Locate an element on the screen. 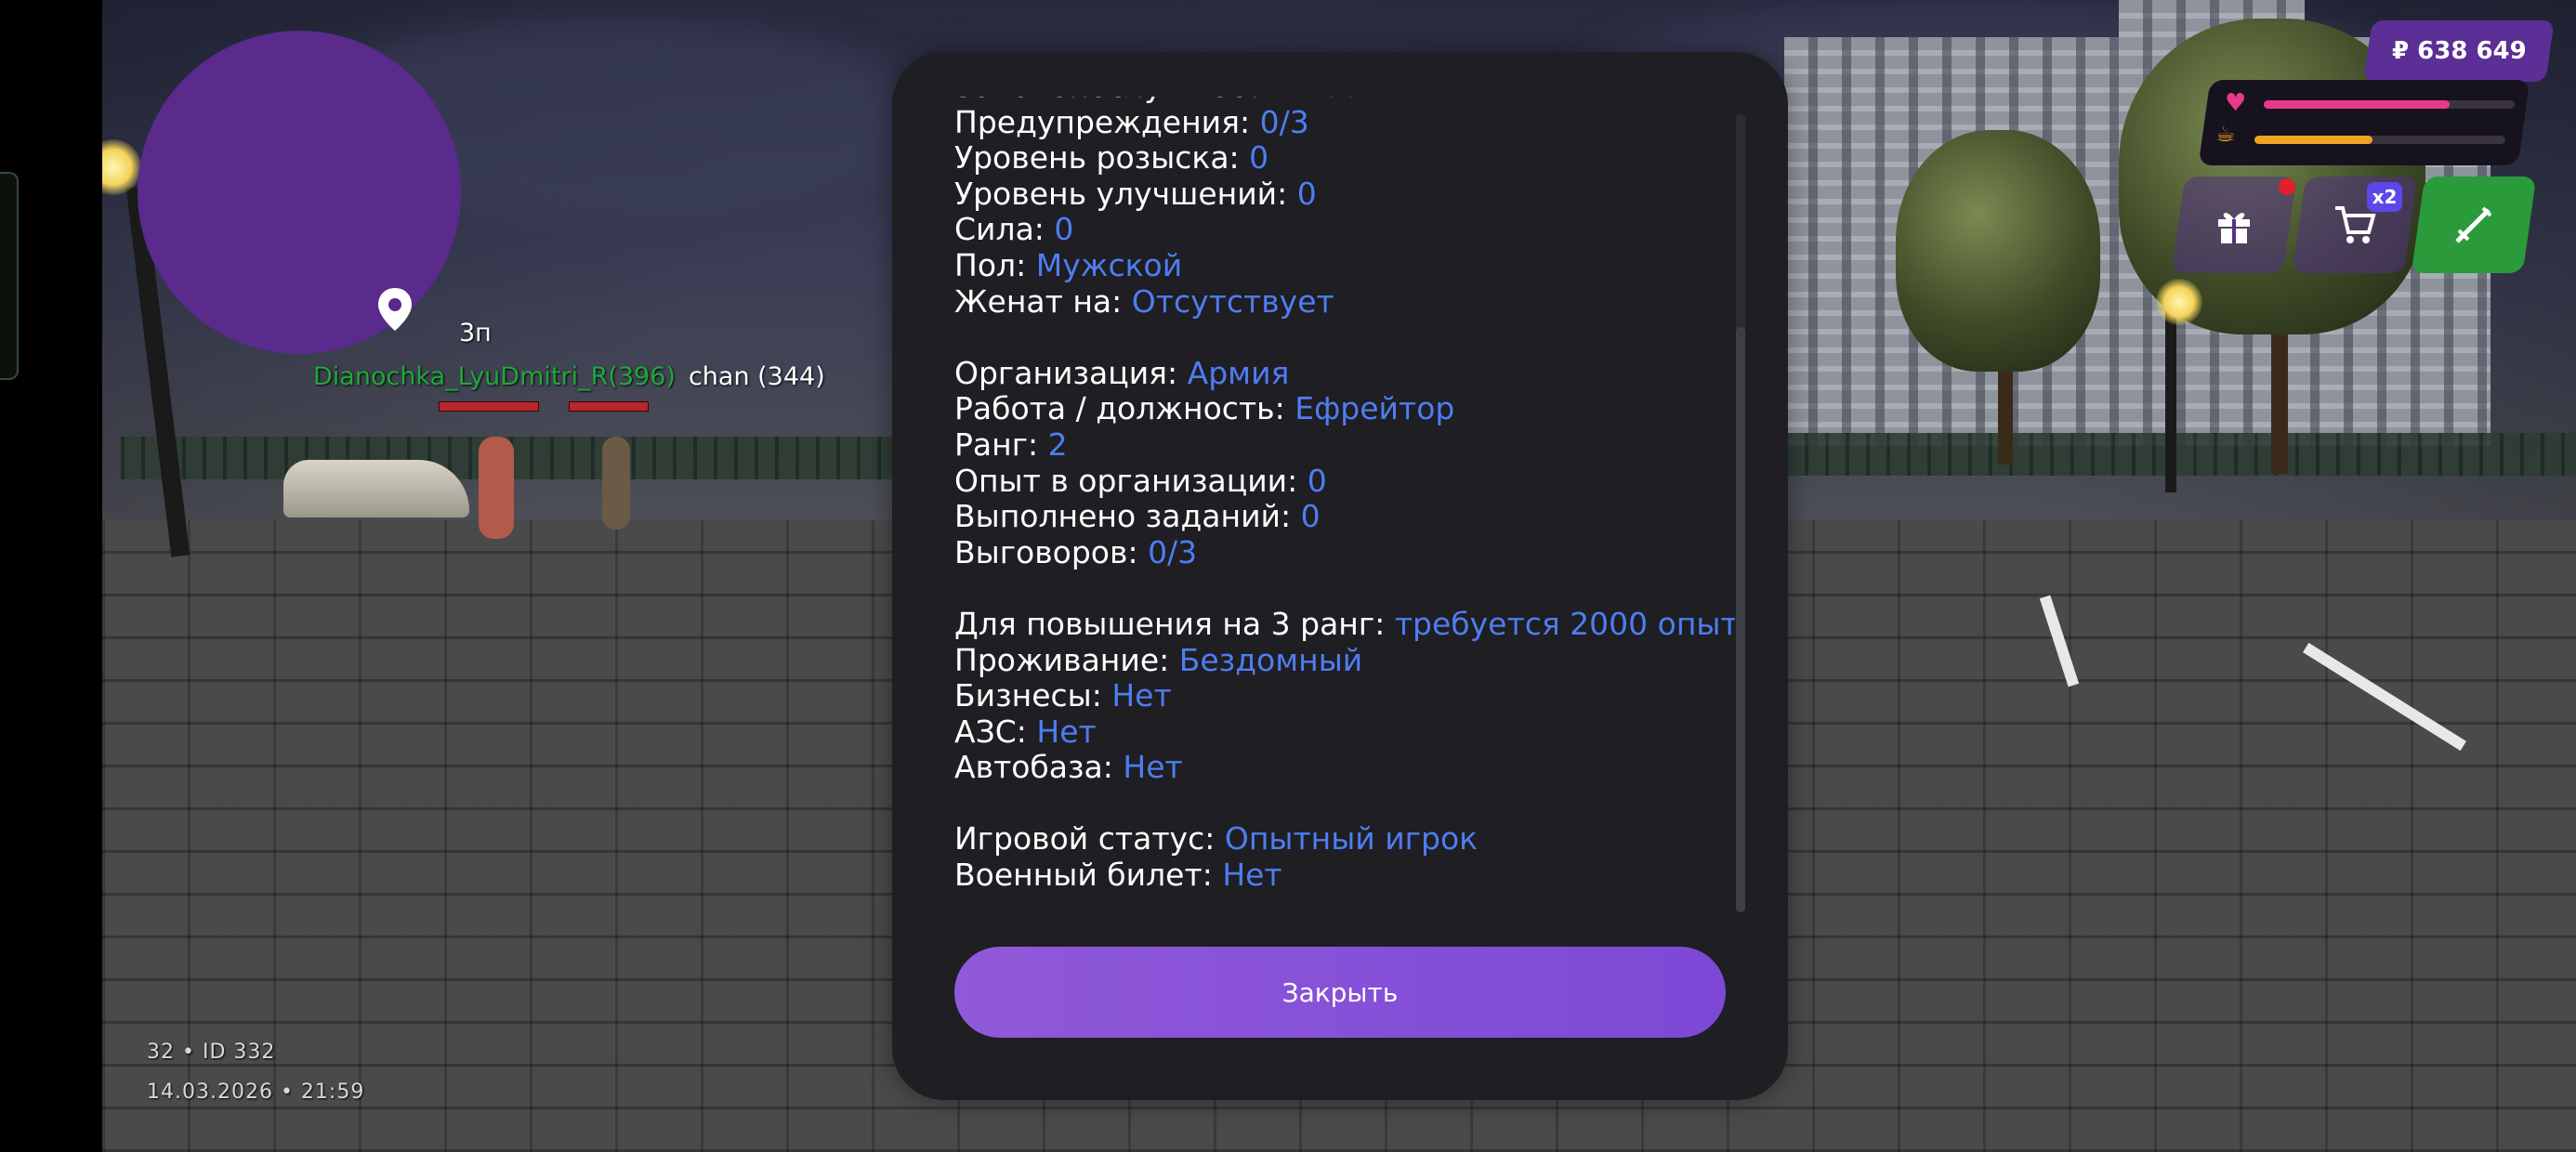 The width and height of the screenshot is (2576, 1152). weapon-icon is located at coordinates (2473, 224).